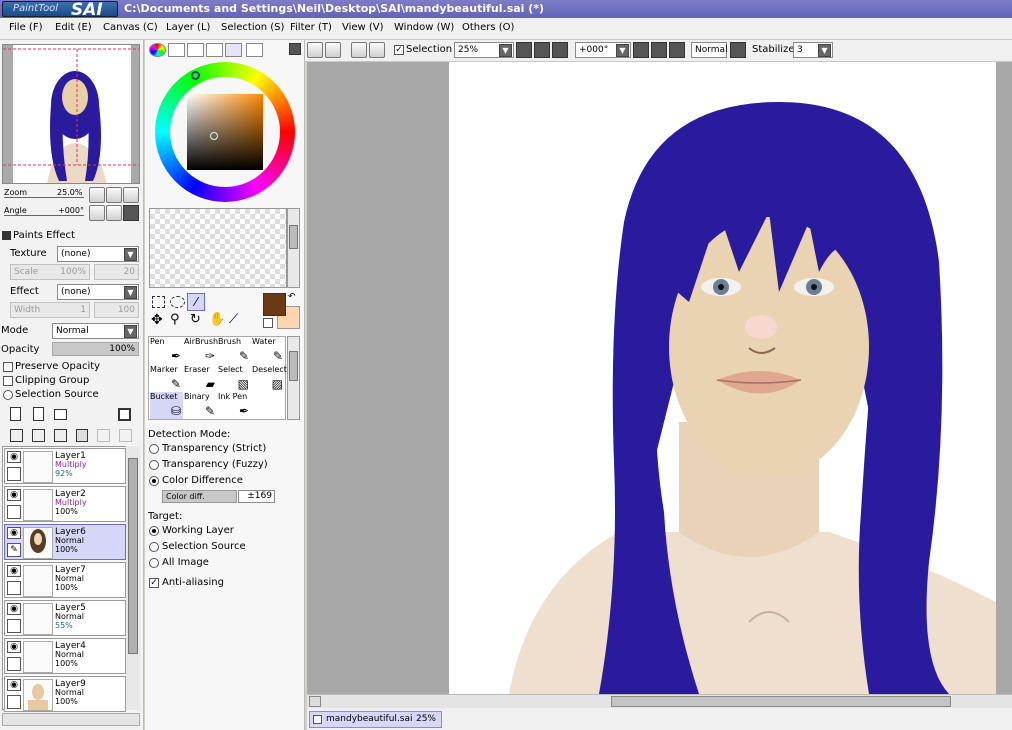 The height and width of the screenshot is (730, 1012). Describe the element at coordinates (274, 304) in the screenshot. I see `primary-color-swatch-front` at that location.